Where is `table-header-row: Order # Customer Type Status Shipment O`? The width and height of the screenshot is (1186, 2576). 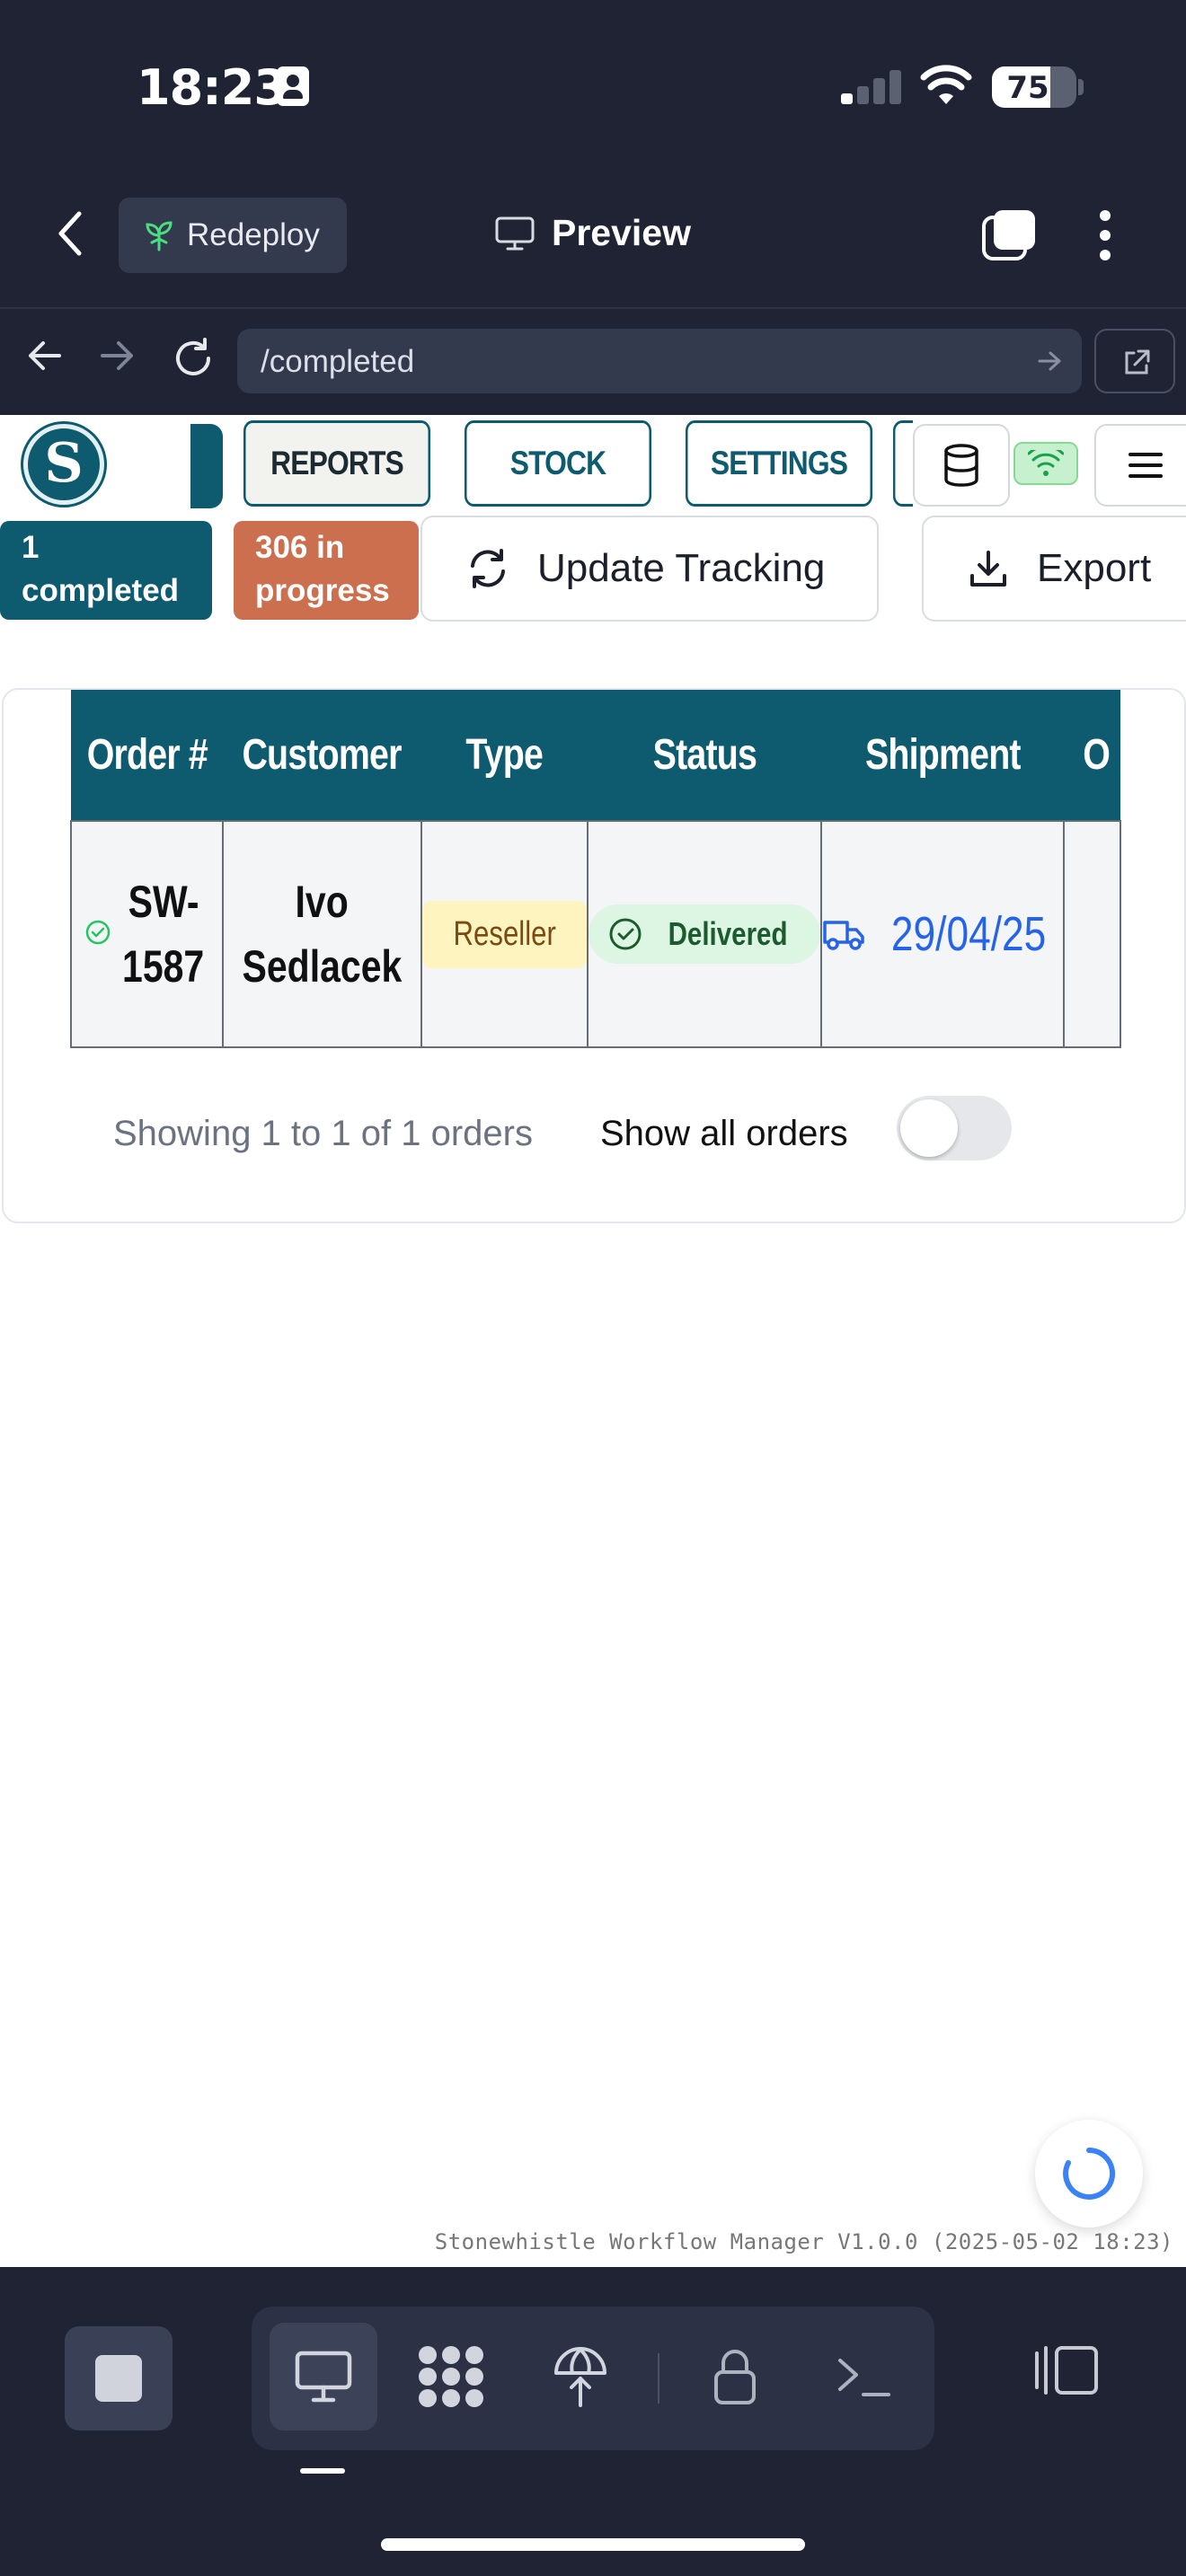
table-header-row: Order # Customer Type Status Shipment O is located at coordinates (595, 755).